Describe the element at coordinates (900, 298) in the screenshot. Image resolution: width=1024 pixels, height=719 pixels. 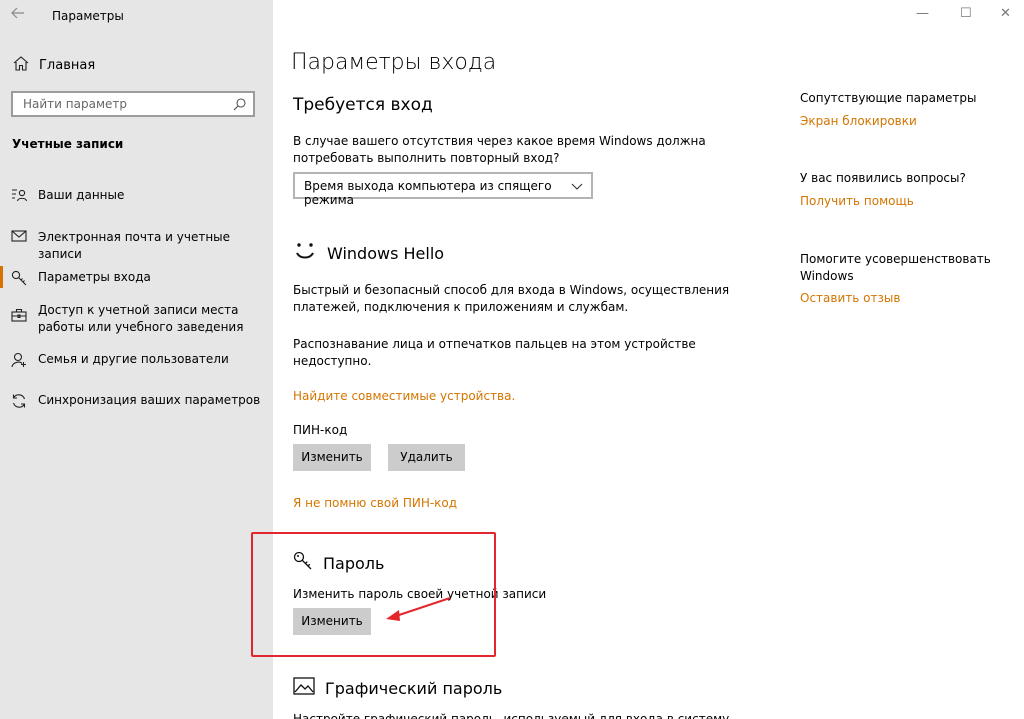
I see `feedback-link: Оставить отзыв` at that location.